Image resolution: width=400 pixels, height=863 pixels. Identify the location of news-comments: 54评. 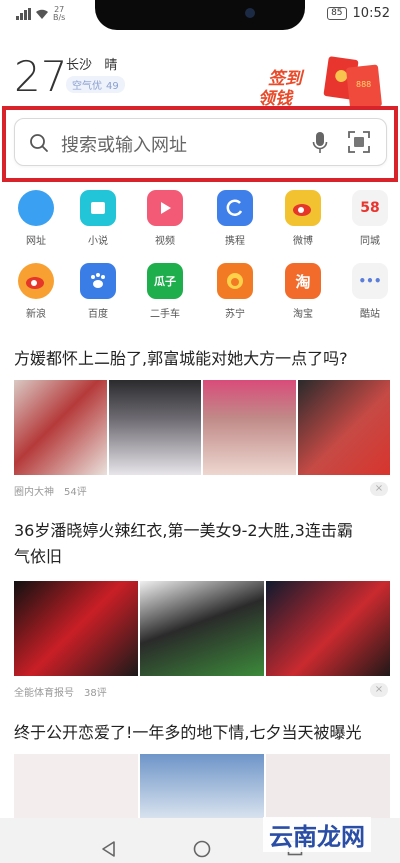
(75, 492).